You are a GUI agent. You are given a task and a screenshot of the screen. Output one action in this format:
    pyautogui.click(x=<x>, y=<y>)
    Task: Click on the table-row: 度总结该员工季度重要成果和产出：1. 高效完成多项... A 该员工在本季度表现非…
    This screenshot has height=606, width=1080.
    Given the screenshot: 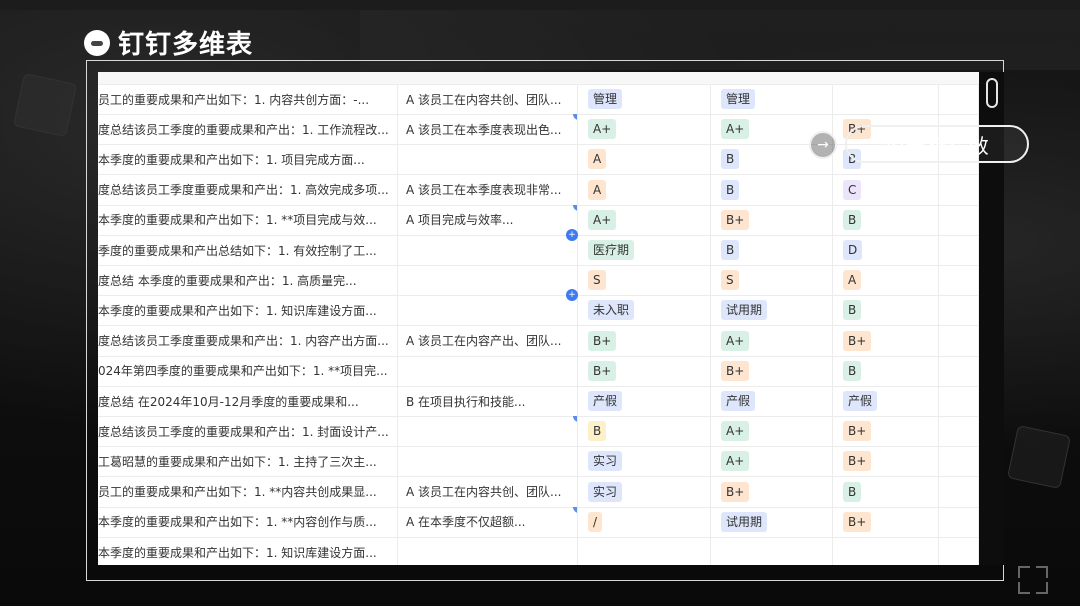 What is the action you would take?
    pyautogui.click(x=538, y=190)
    